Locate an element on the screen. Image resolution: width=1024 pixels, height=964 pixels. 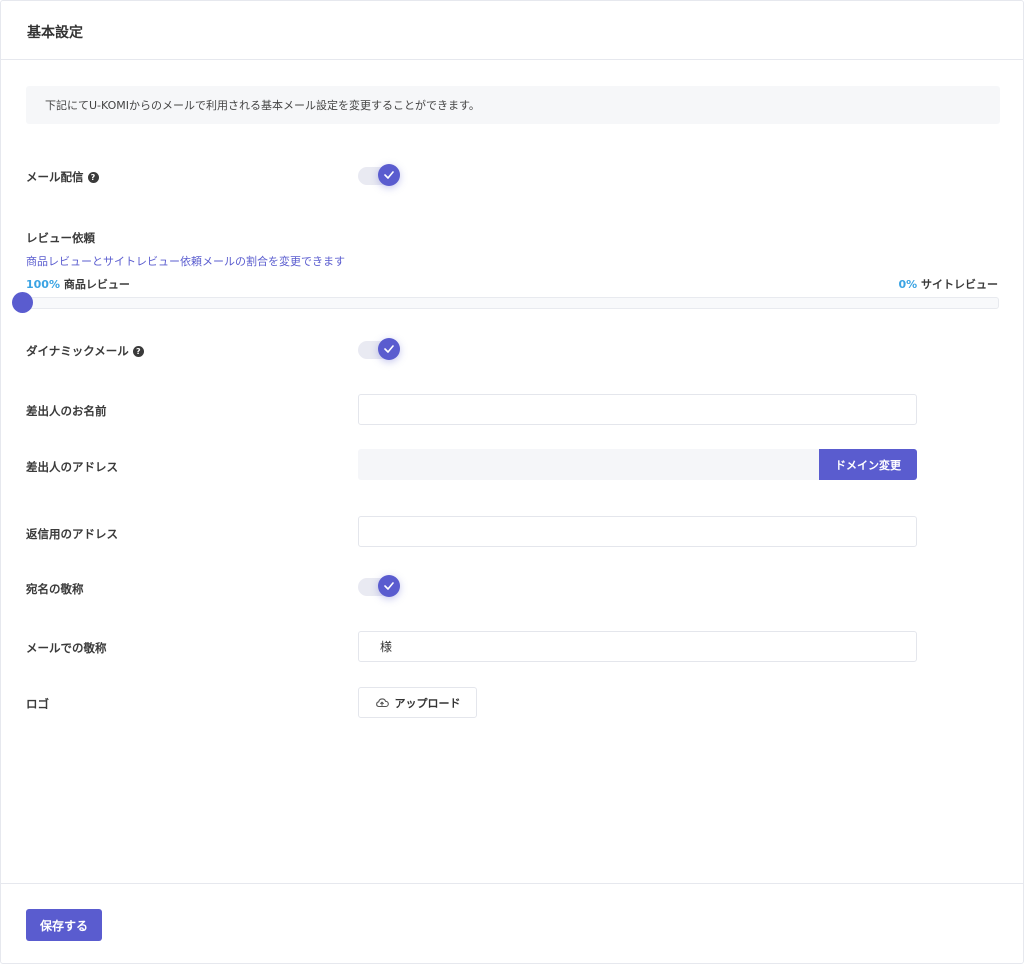
mail-delivery-toggle is located at coordinates (380, 176).